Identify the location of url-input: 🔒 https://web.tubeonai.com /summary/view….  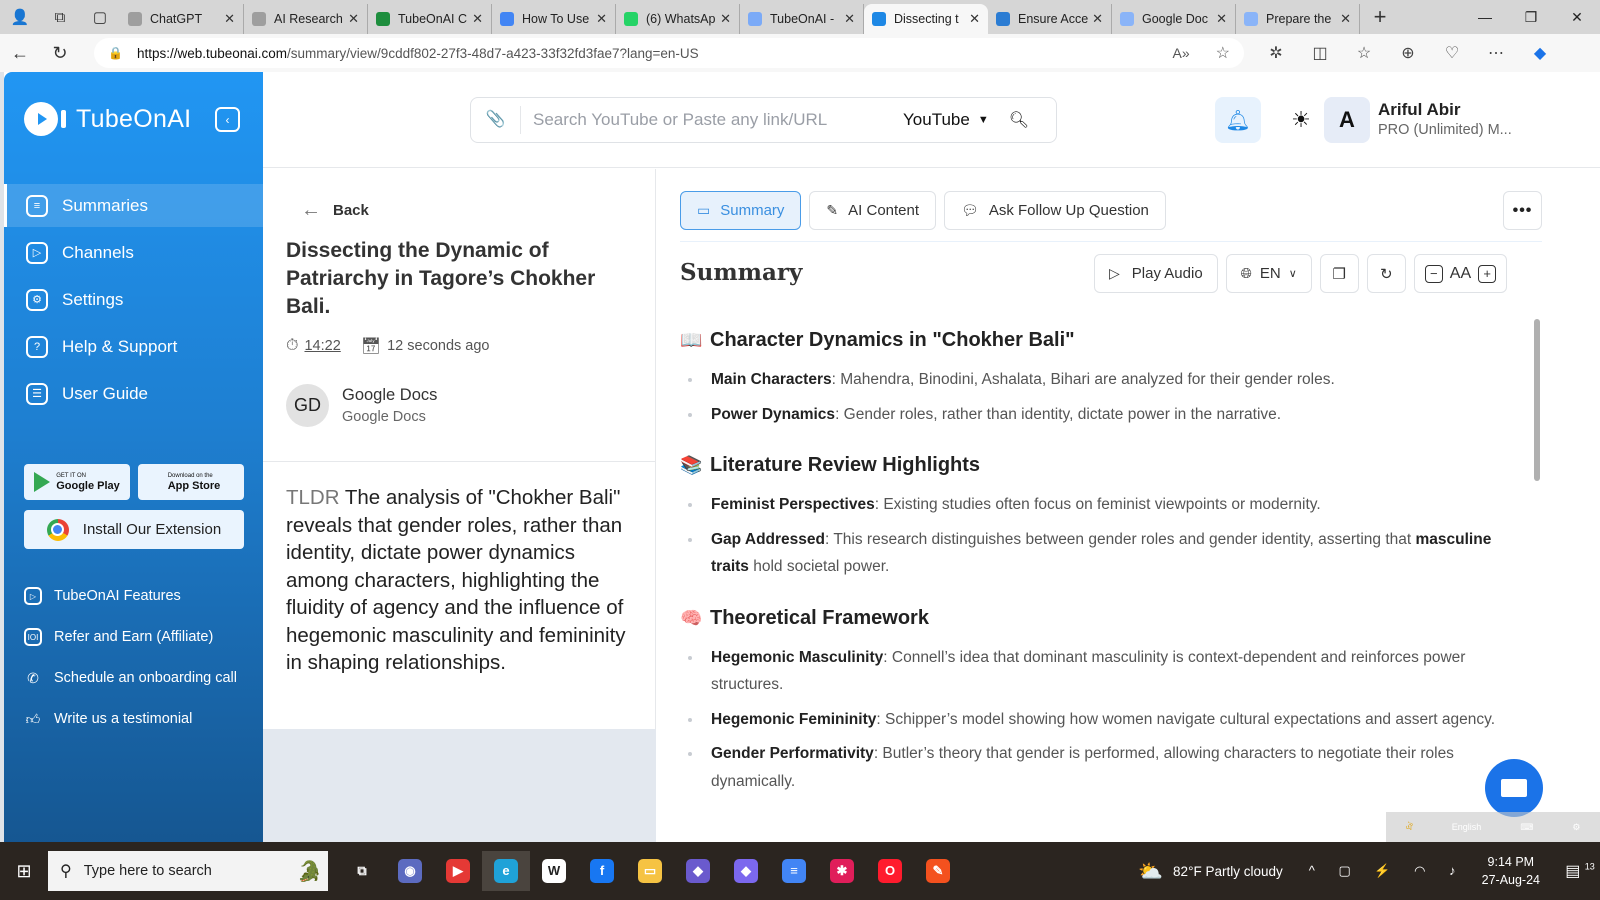
(669, 53).